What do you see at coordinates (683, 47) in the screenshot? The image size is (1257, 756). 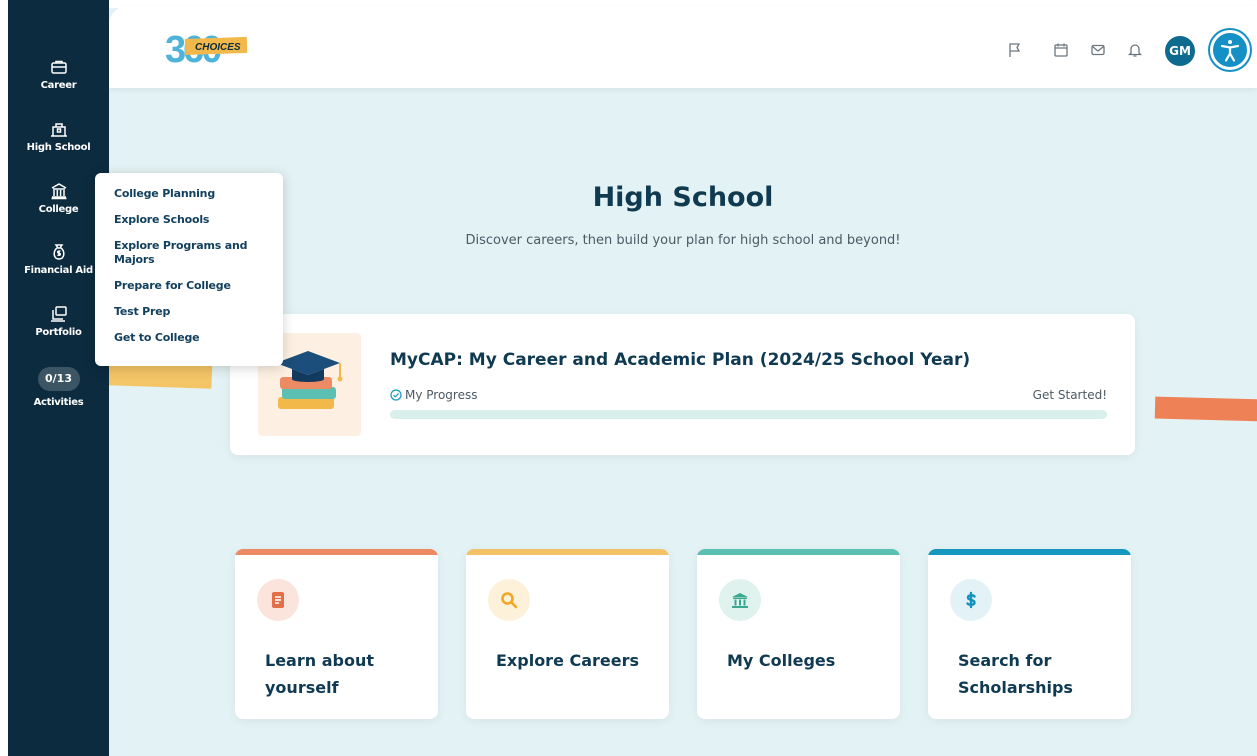 I see `header: 360 CHOICES GM` at bounding box center [683, 47].